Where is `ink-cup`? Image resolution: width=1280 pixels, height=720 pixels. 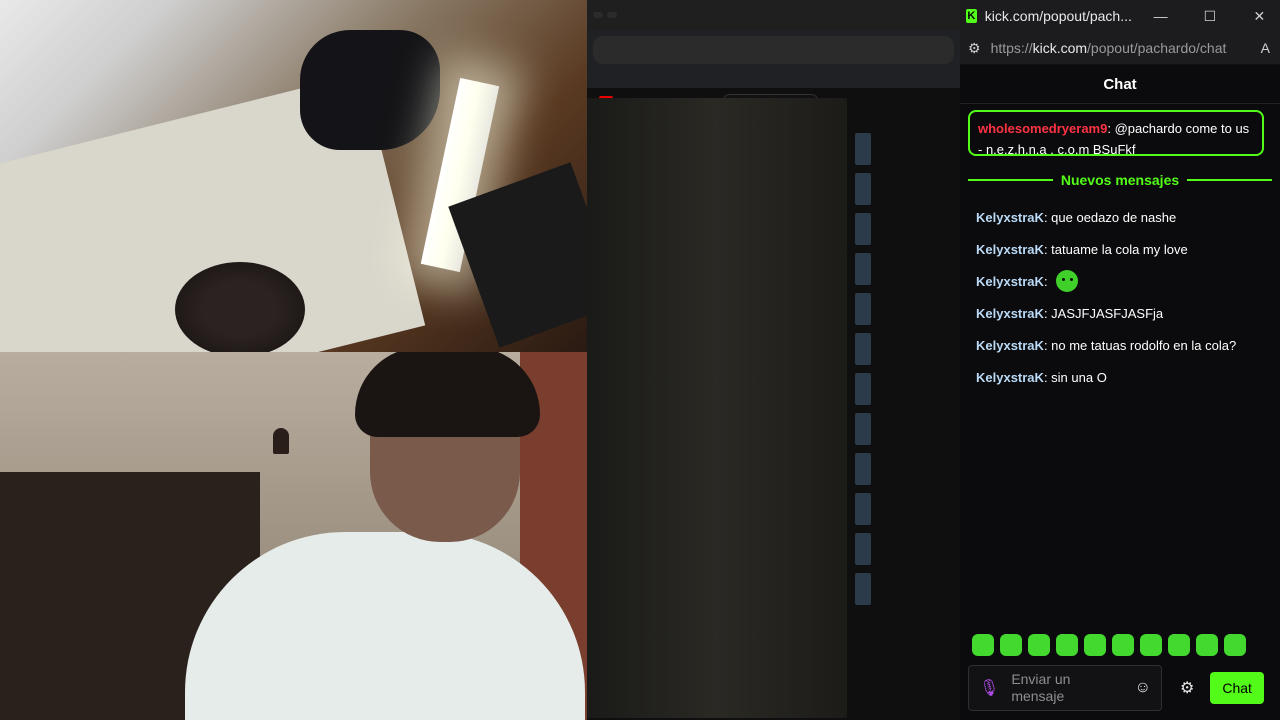 ink-cup is located at coordinates (240, 307).